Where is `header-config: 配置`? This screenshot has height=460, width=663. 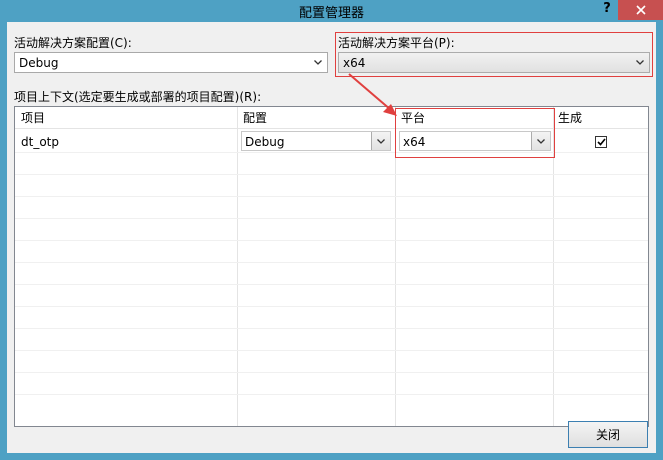
header-config: 配置 is located at coordinates (255, 117).